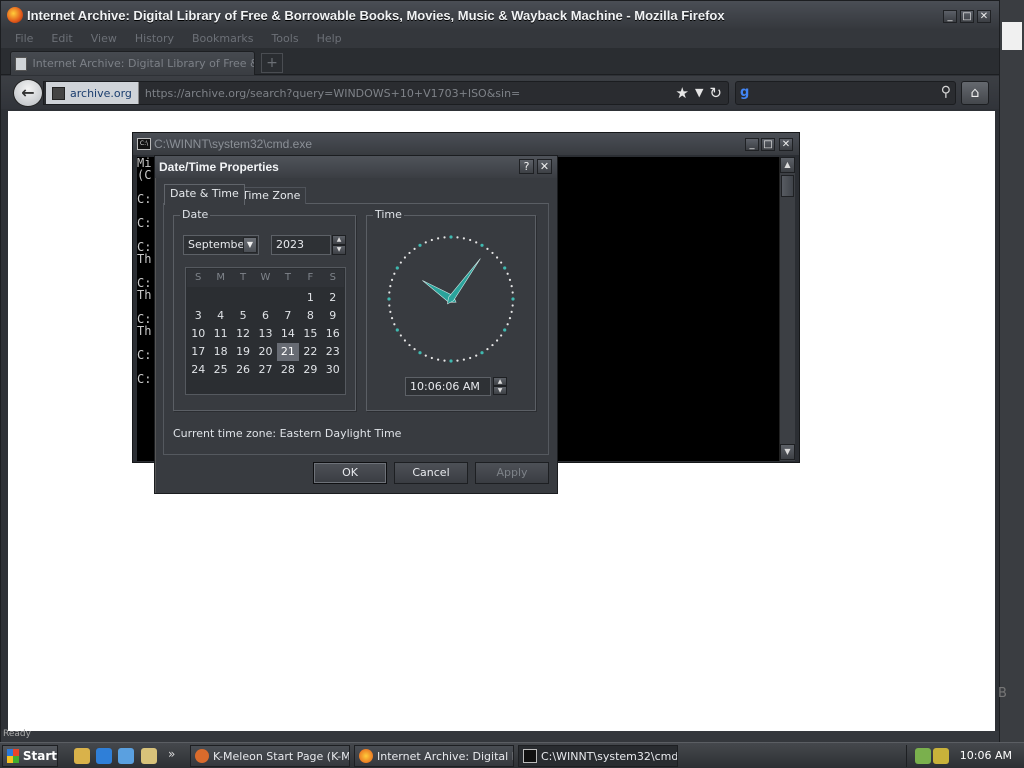  Describe the element at coordinates (787, 452) in the screenshot. I see `scroll-down-button: ▼` at that location.